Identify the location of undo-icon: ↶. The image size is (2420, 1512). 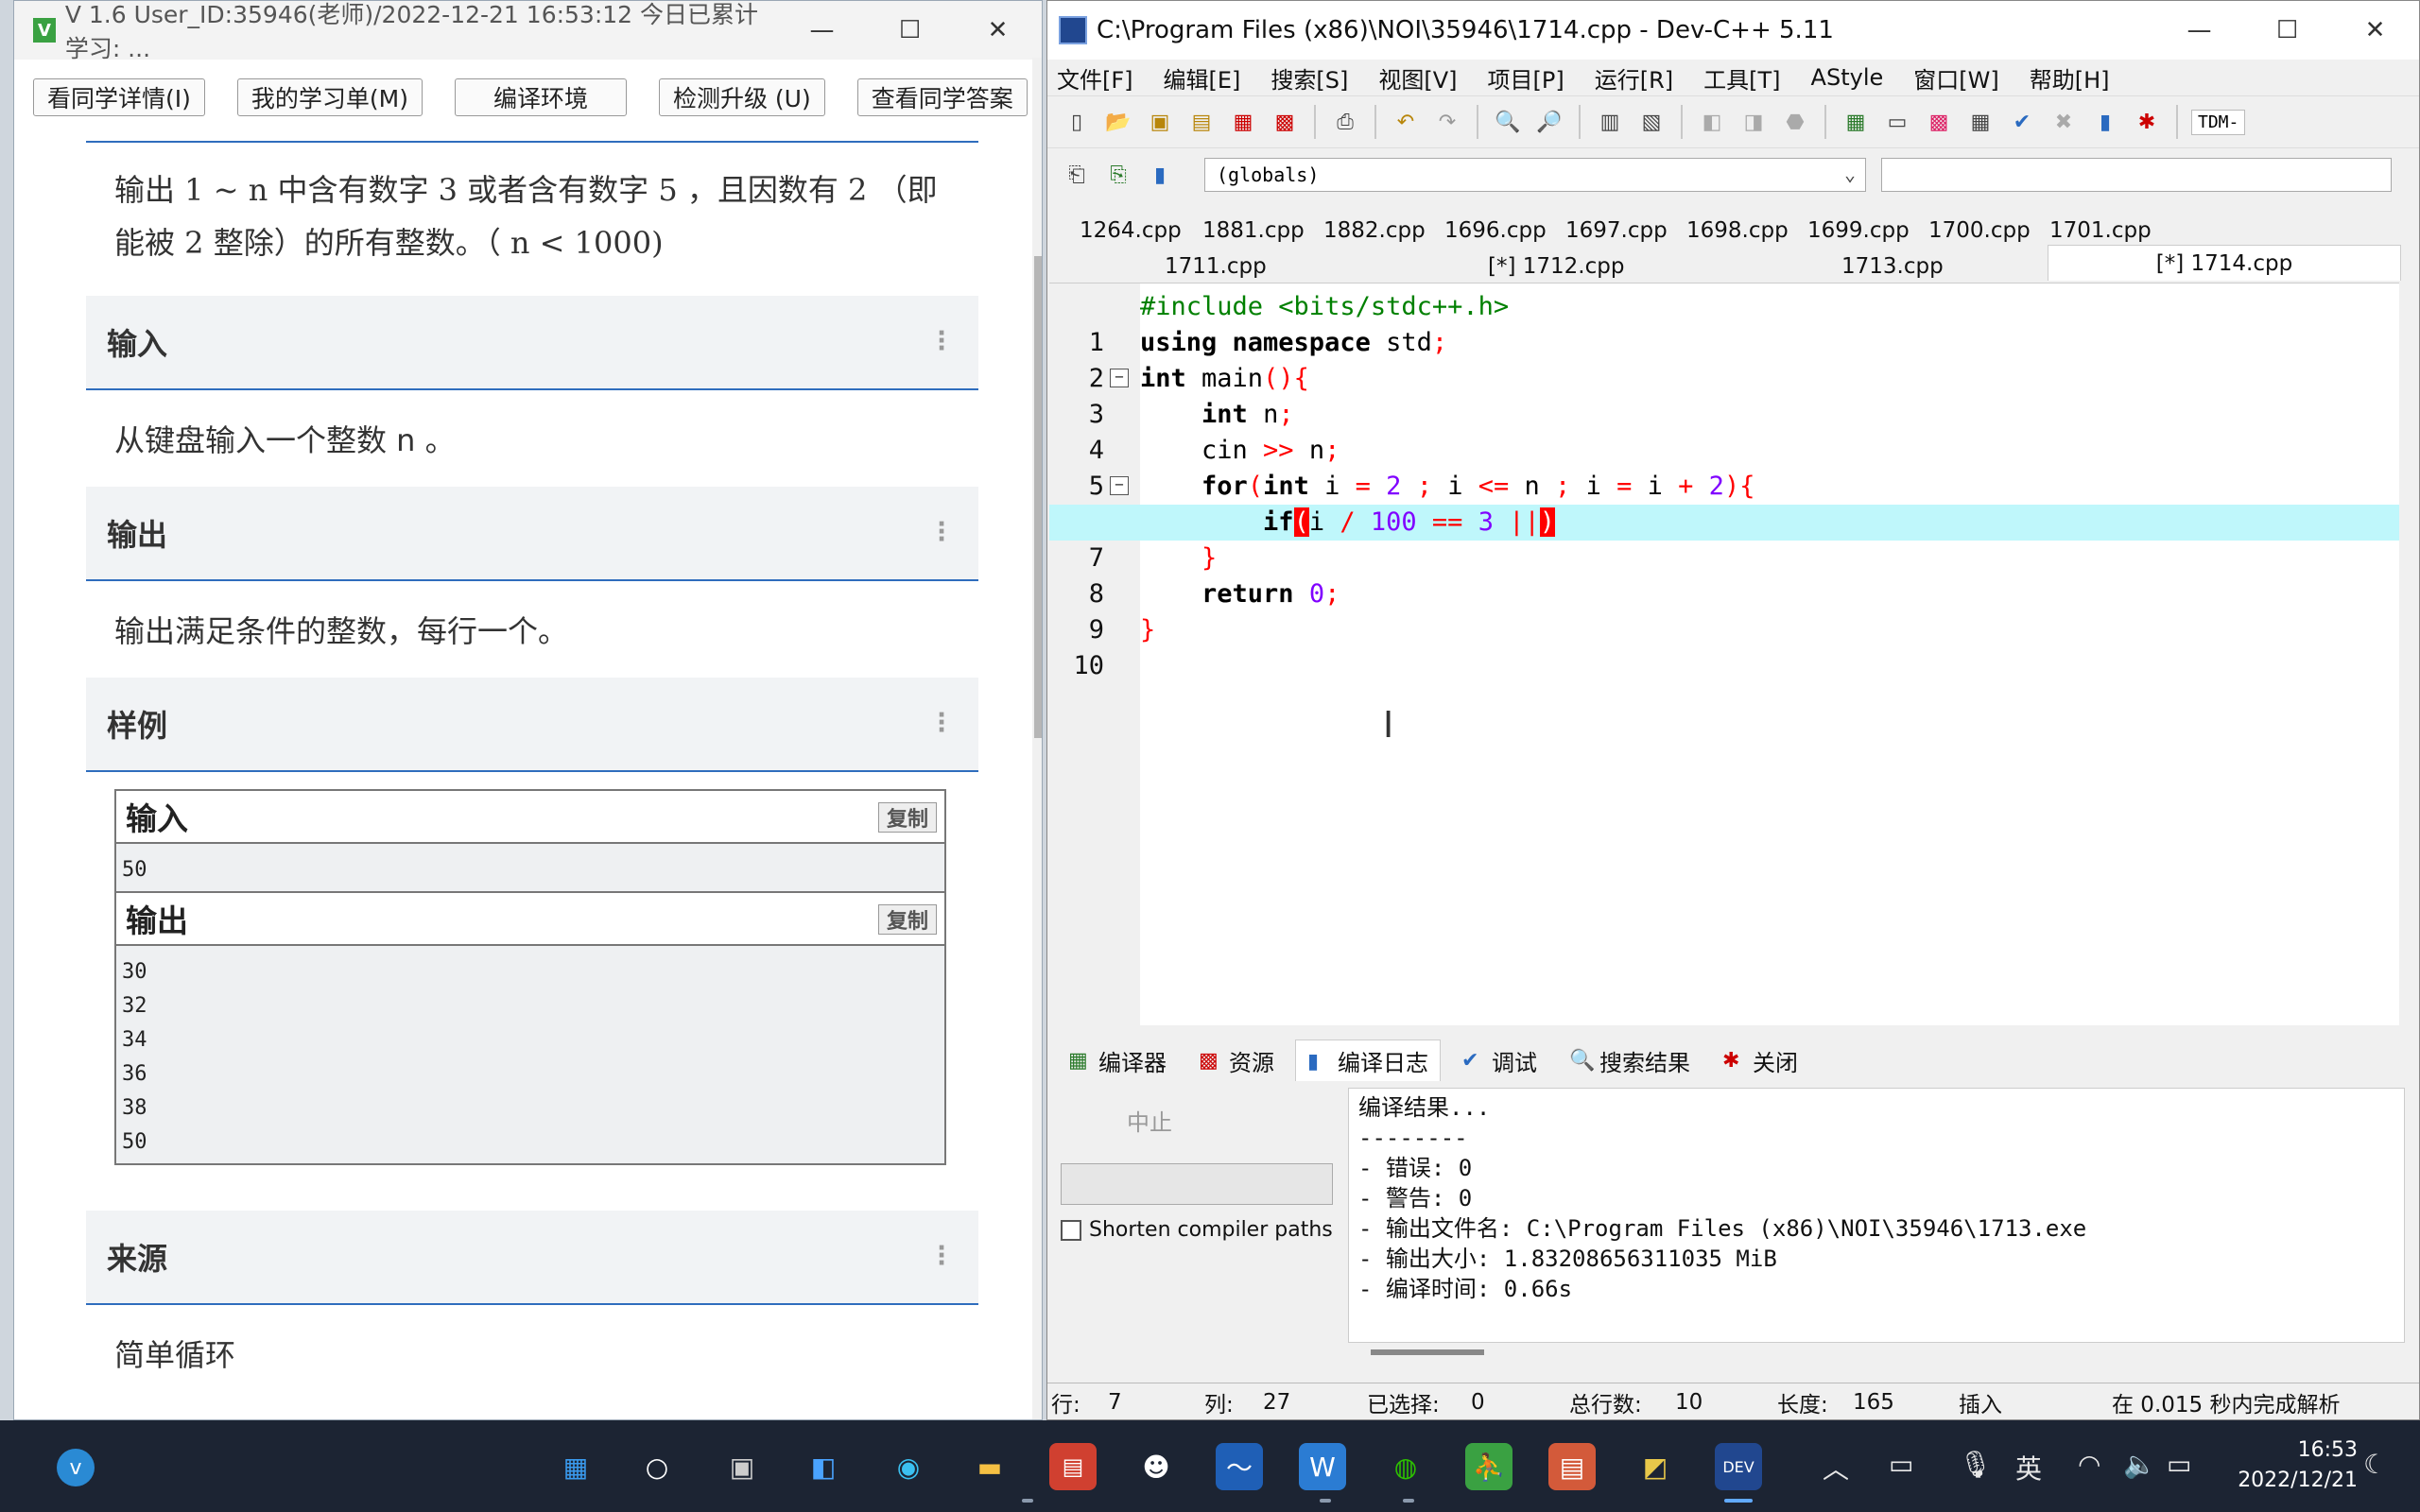
(1406, 122).